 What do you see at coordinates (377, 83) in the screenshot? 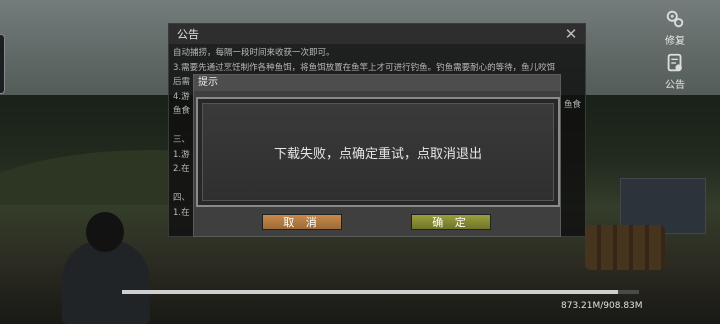
I see `dialog-title: 提示` at bounding box center [377, 83].